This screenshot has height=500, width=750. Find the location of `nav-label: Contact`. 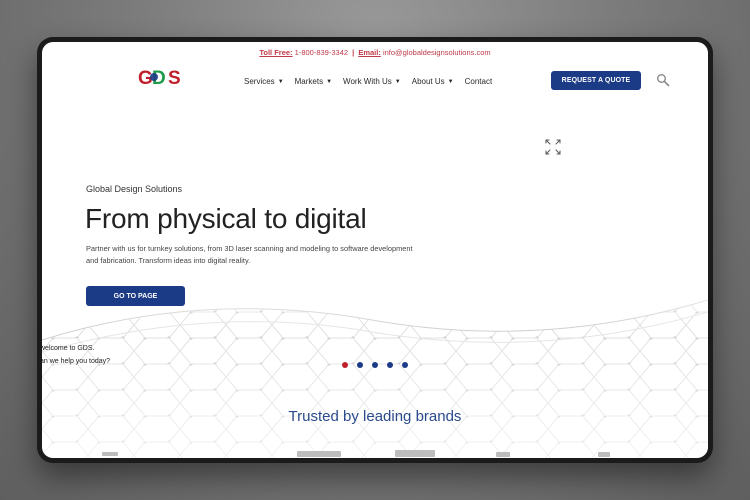

nav-label: Contact is located at coordinates (478, 81).